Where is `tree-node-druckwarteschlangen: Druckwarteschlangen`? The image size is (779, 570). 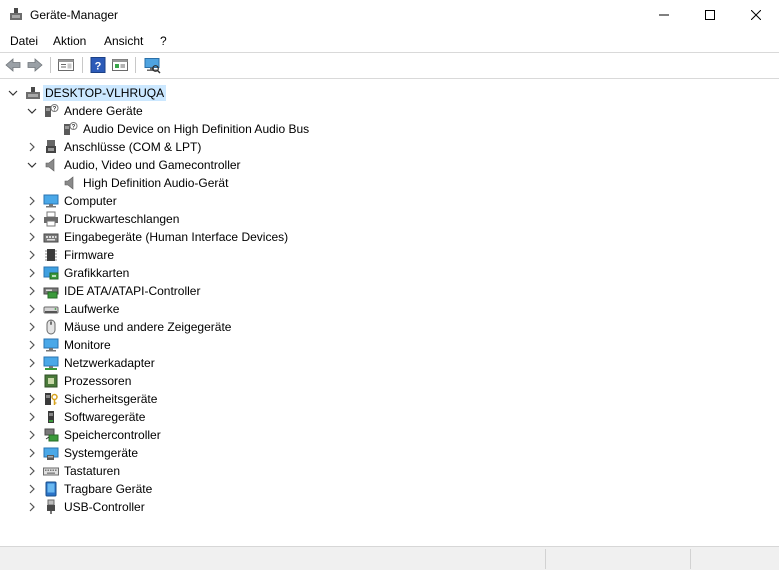 tree-node-druckwarteschlangen: Druckwarteschlangen is located at coordinates (389, 219).